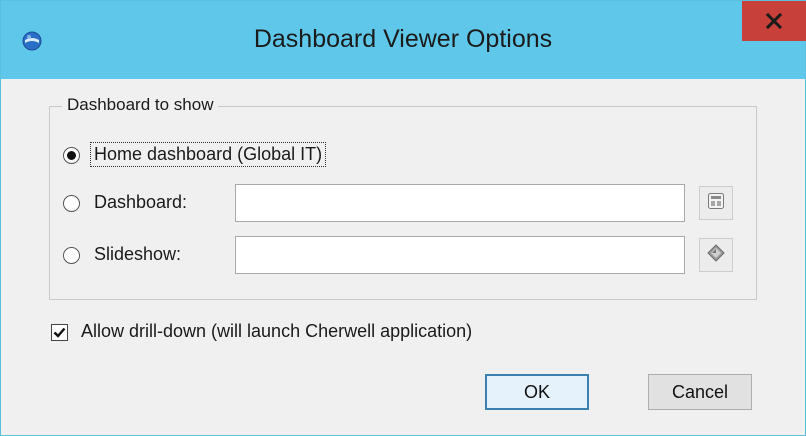 Image resolution: width=806 pixels, height=436 pixels. Describe the element at coordinates (71, 255) in the screenshot. I see `slideshow-radio` at that location.